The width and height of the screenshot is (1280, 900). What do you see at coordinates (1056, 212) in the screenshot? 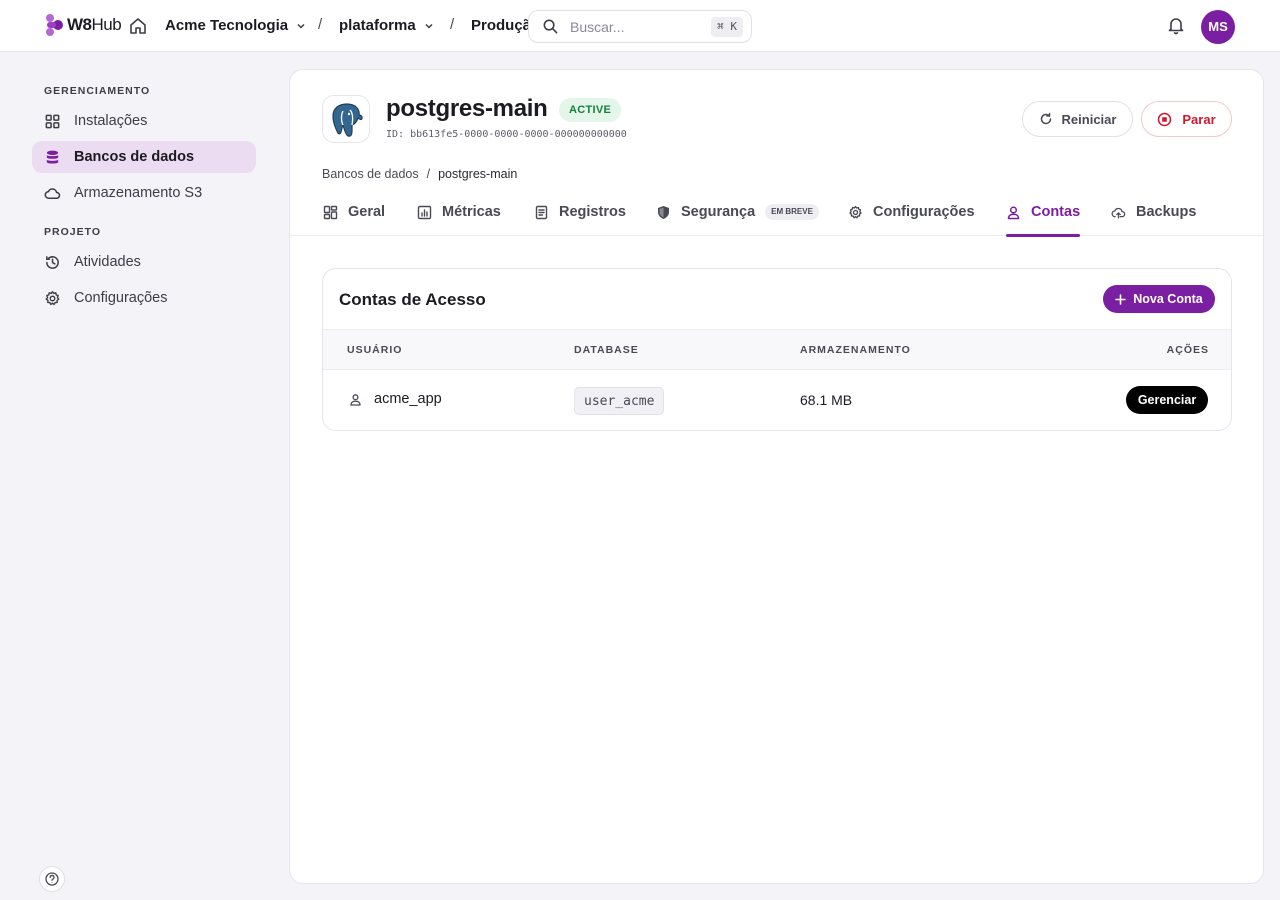
I see `tab-label: Contas` at bounding box center [1056, 212].